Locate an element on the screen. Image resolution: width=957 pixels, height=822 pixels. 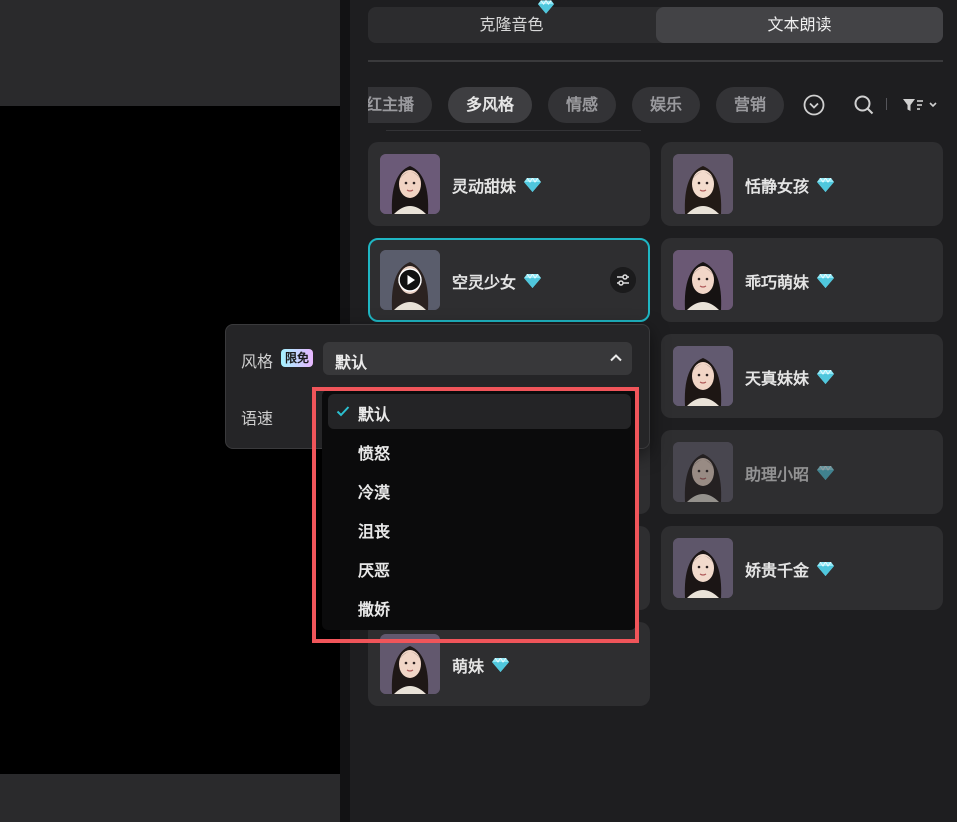
tab-text-to-speech: 文本朗读 is located at coordinates (799, 25).